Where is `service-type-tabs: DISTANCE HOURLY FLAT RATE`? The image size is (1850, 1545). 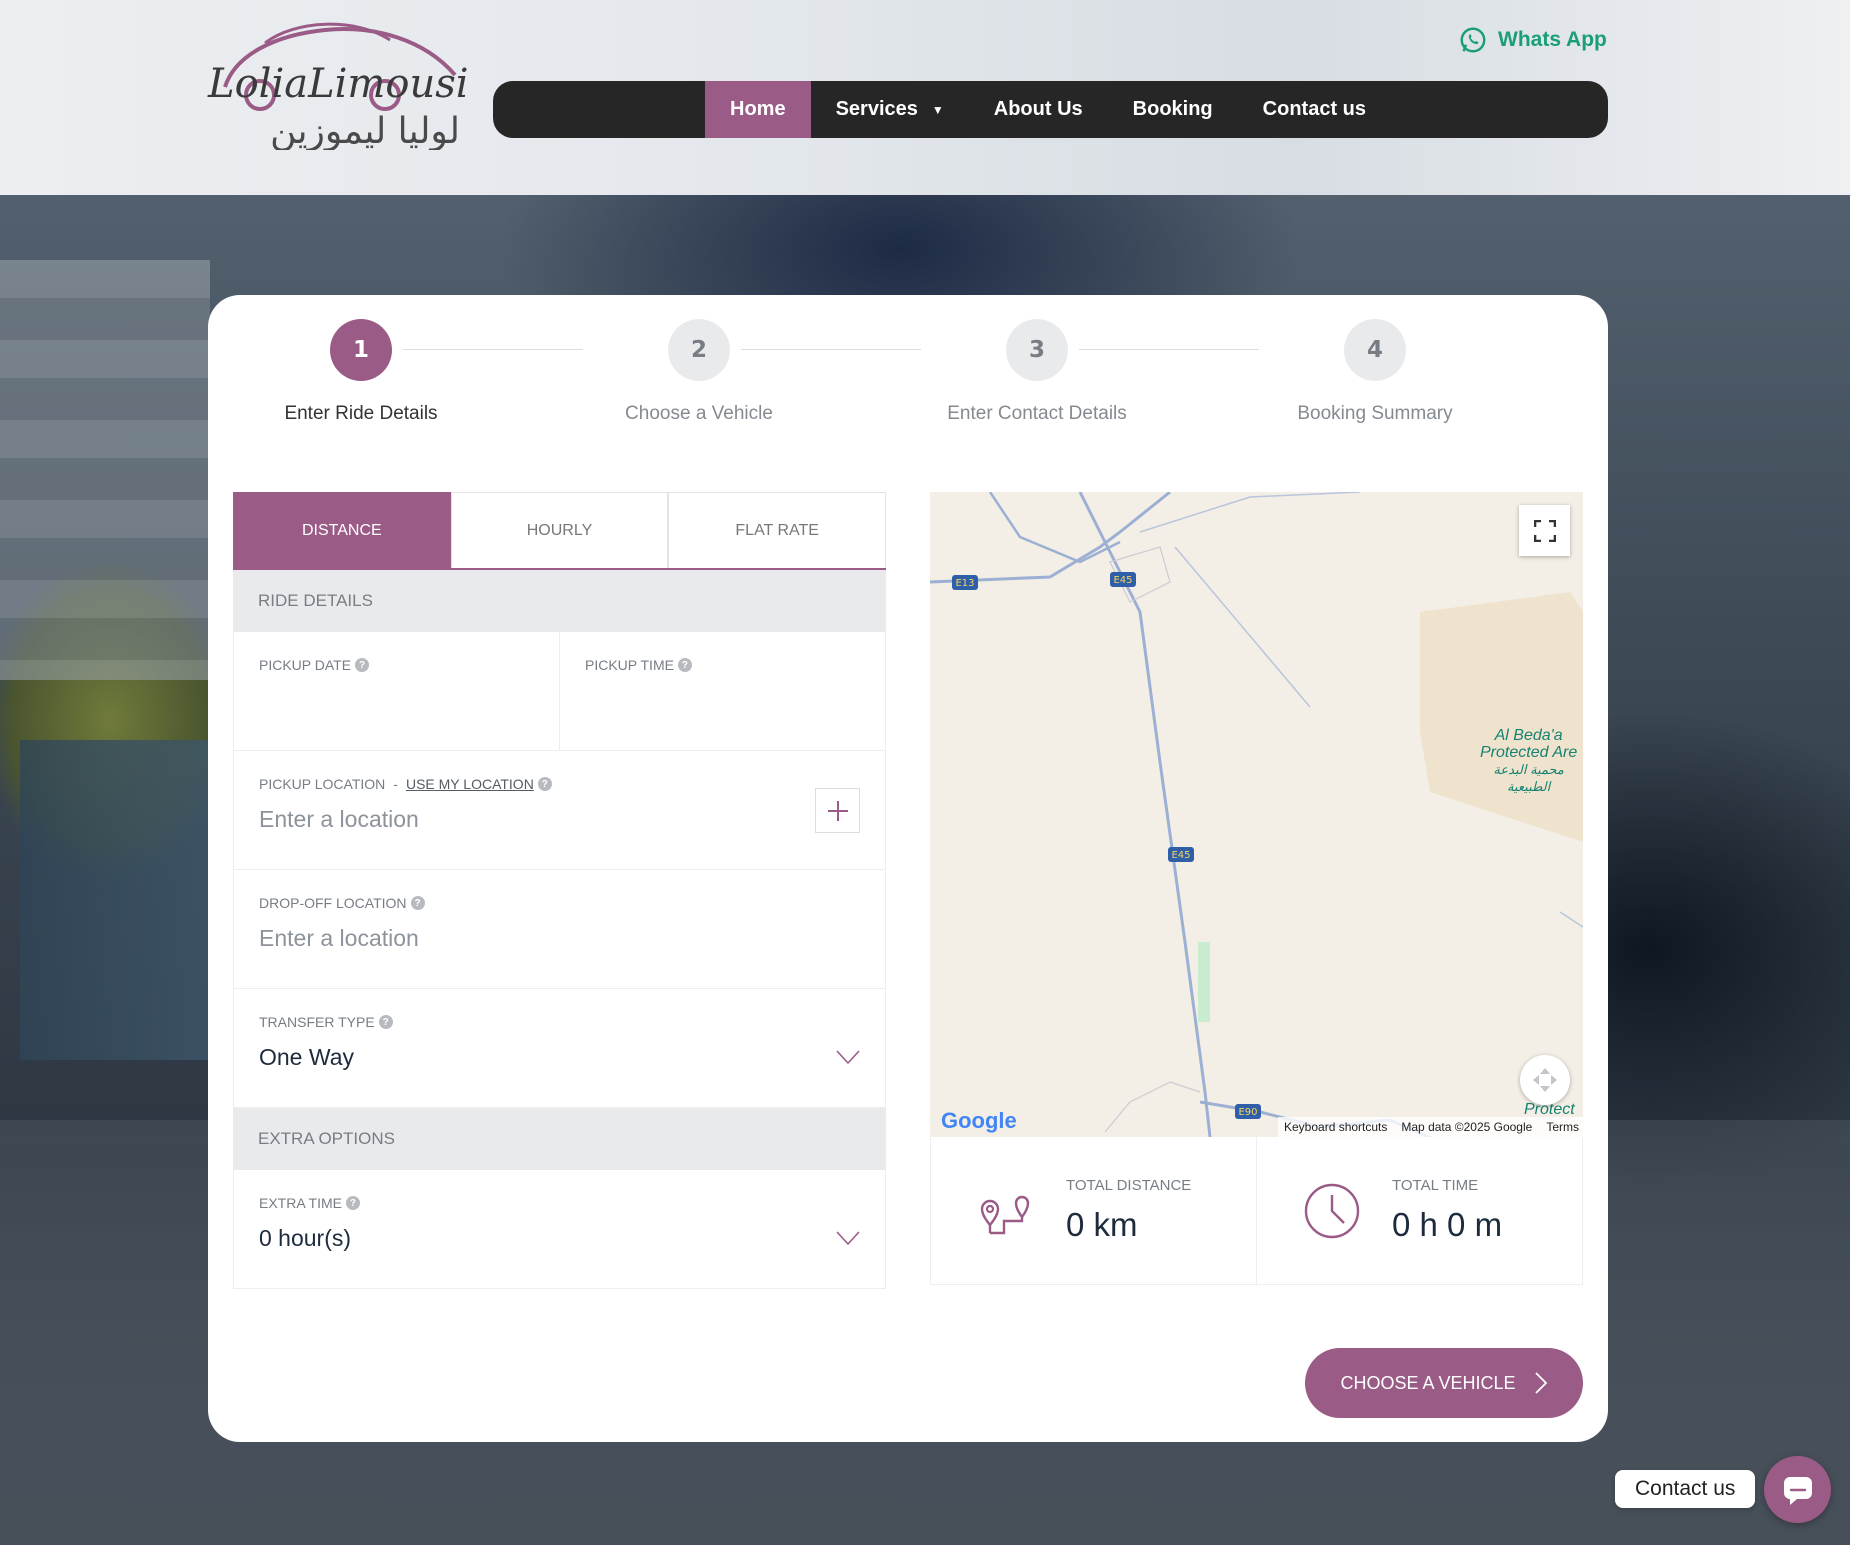 service-type-tabs: DISTANCE HOURLY FLAT RATE is located at coordinates (560, 531).